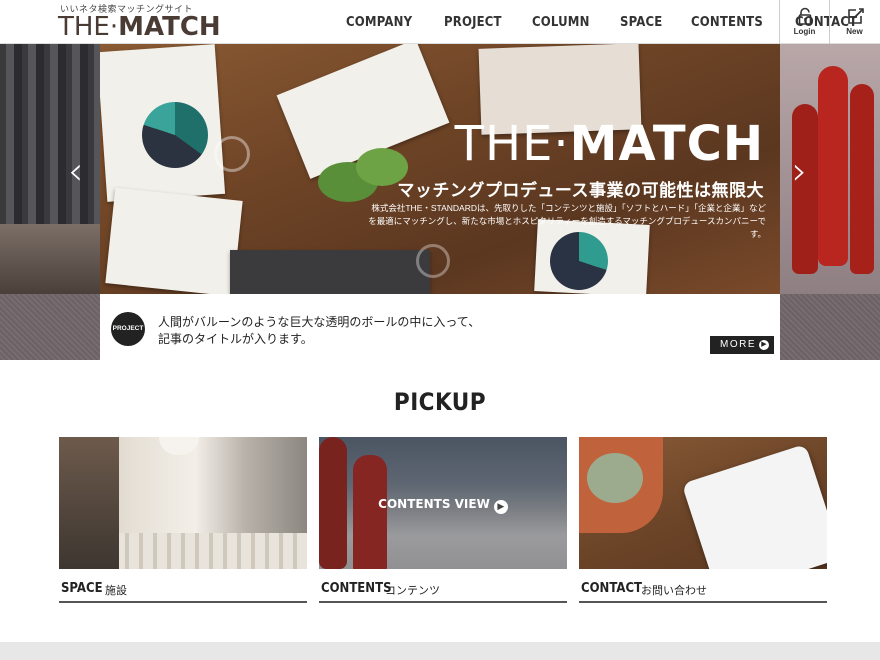 The image size is (880, 660). What do you see at coordinates (440, 402) in the screenshot?
I see `pickup-heading: PICKUP` at bounding box center [440, 402].